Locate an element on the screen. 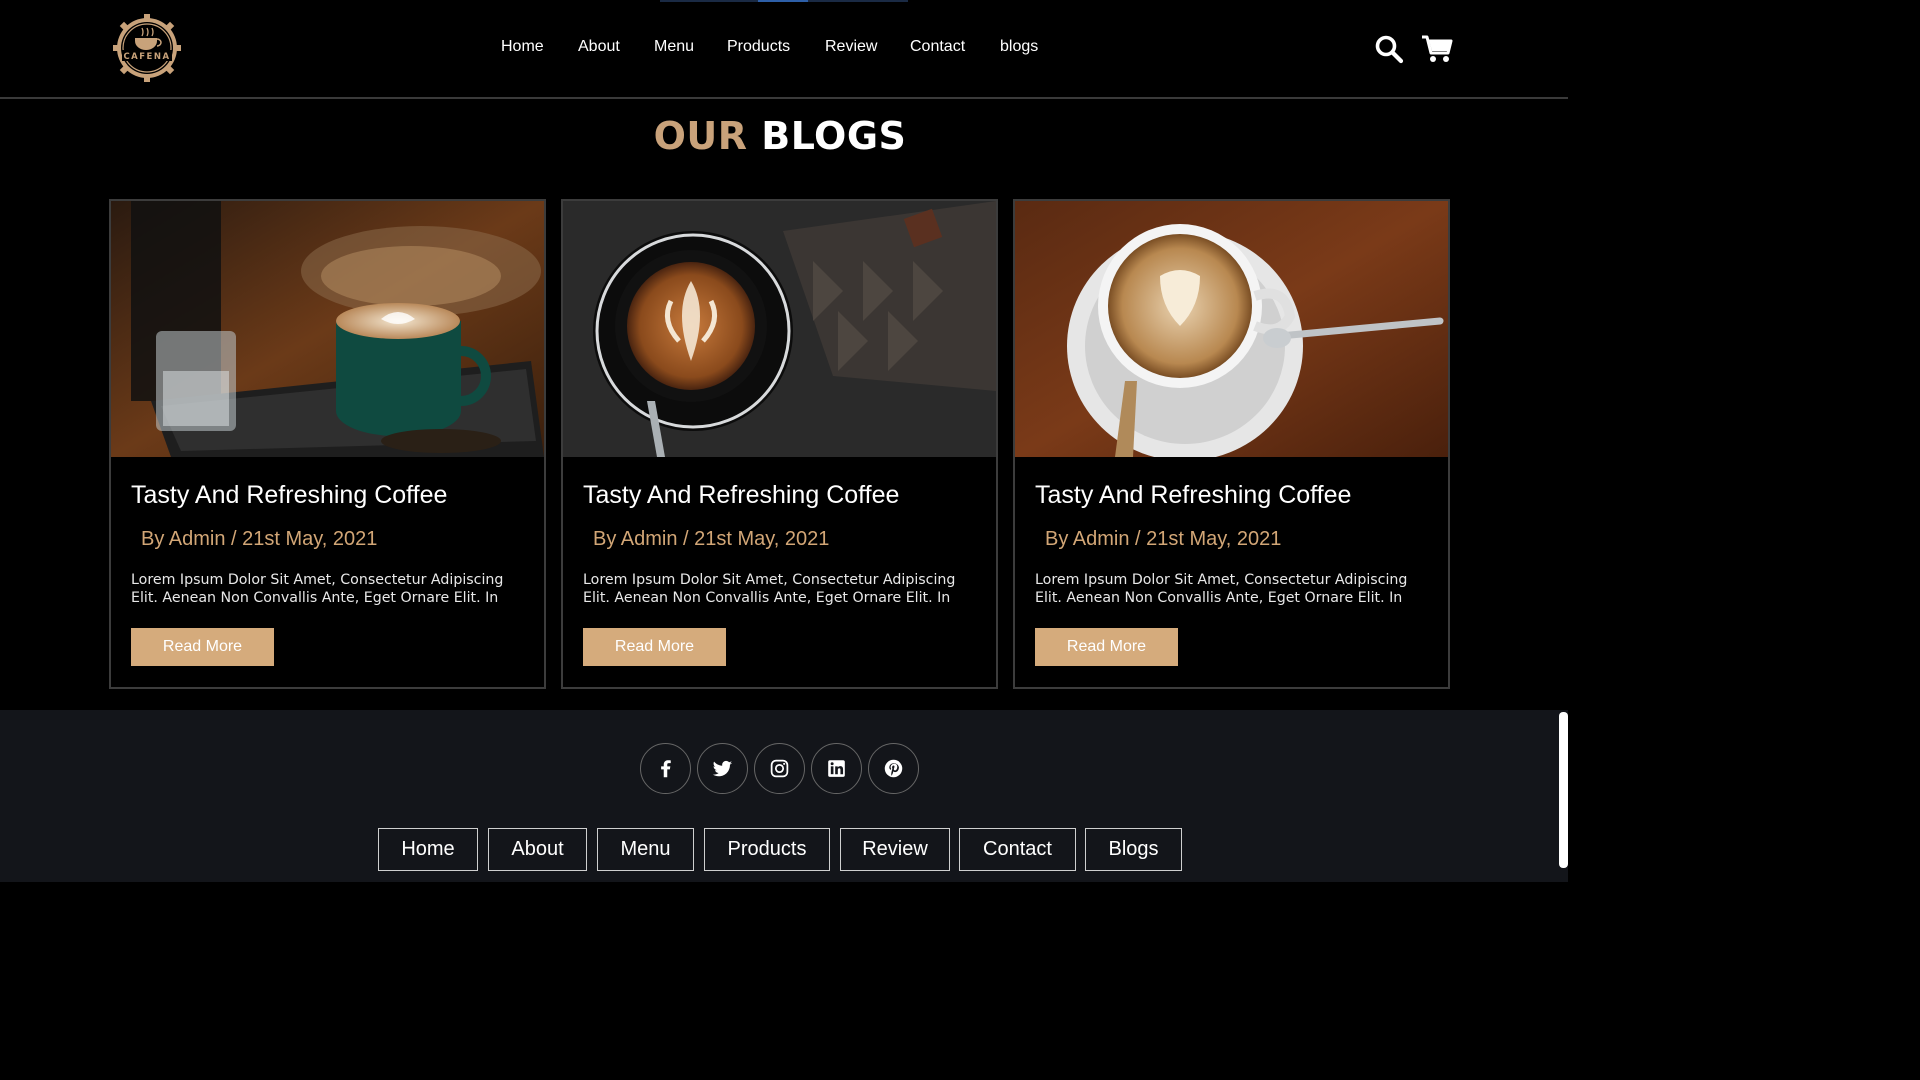 The width and height of the screenshot is (1920, 1080). linkedin-link is located at coordinates (836, 768).